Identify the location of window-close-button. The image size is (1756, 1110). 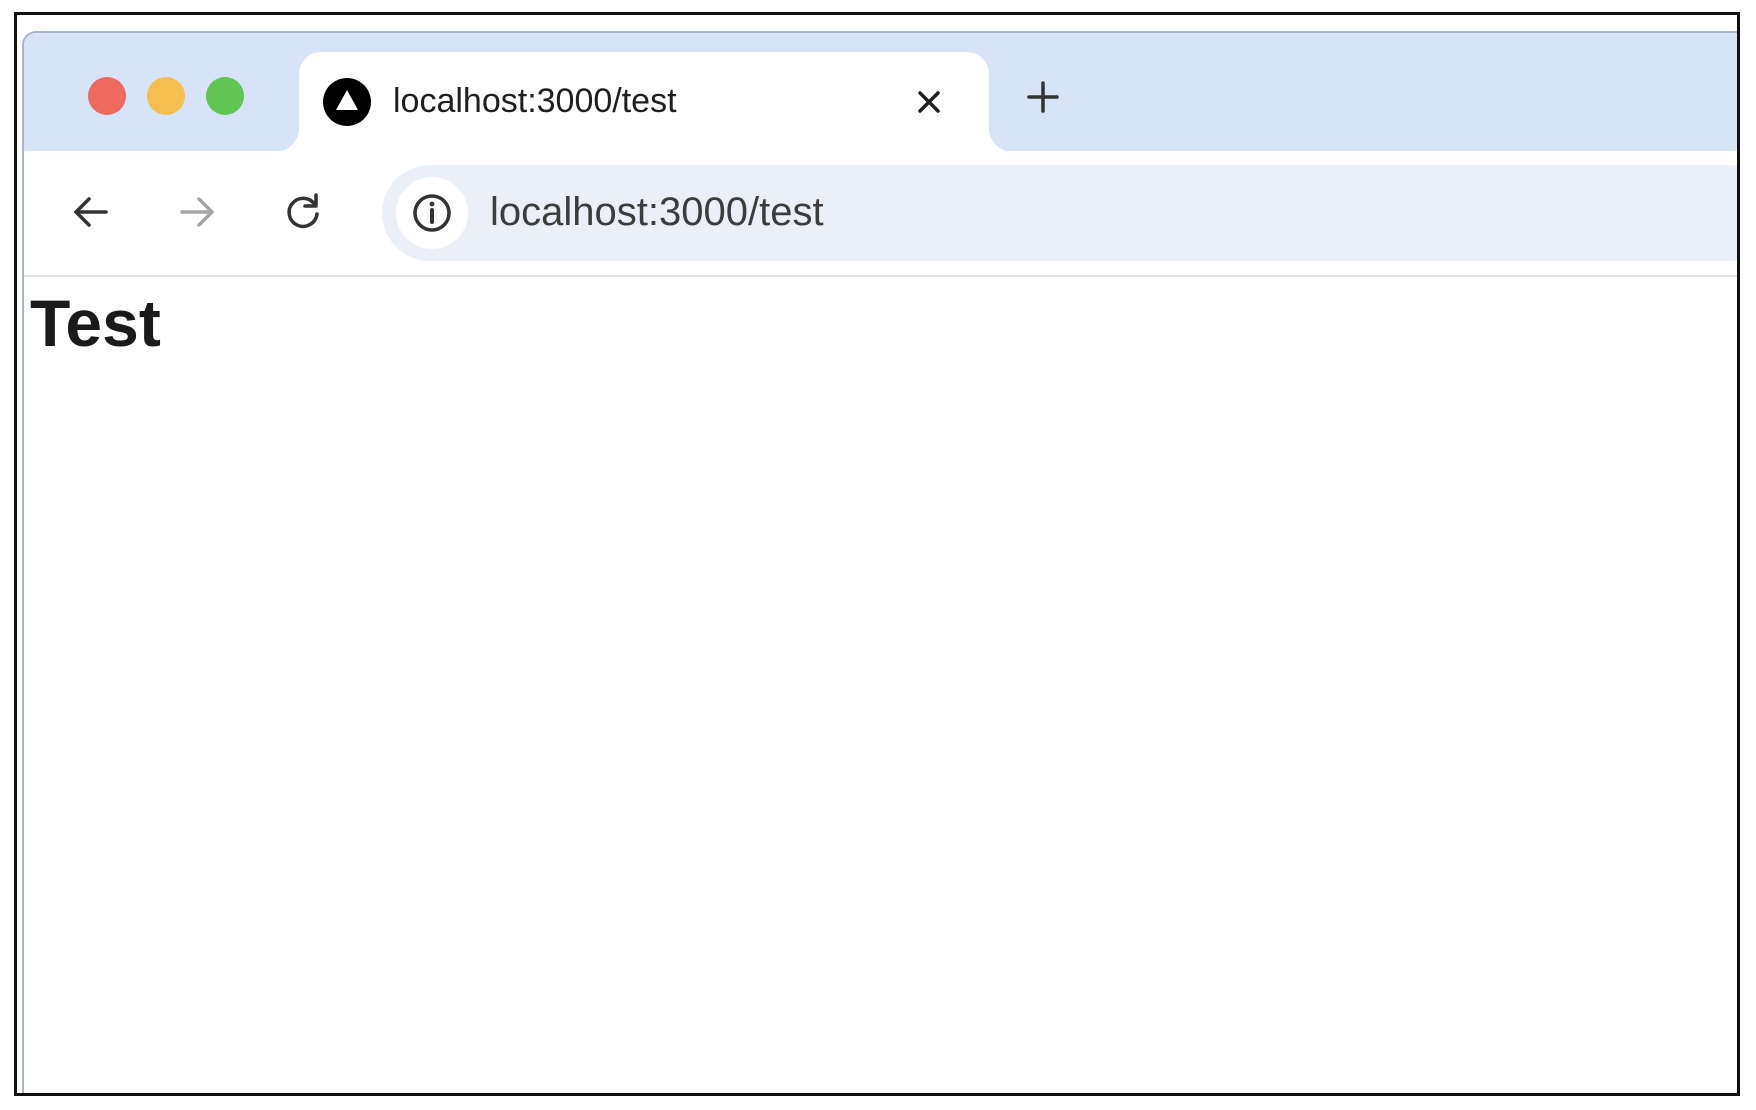
(107, 96).